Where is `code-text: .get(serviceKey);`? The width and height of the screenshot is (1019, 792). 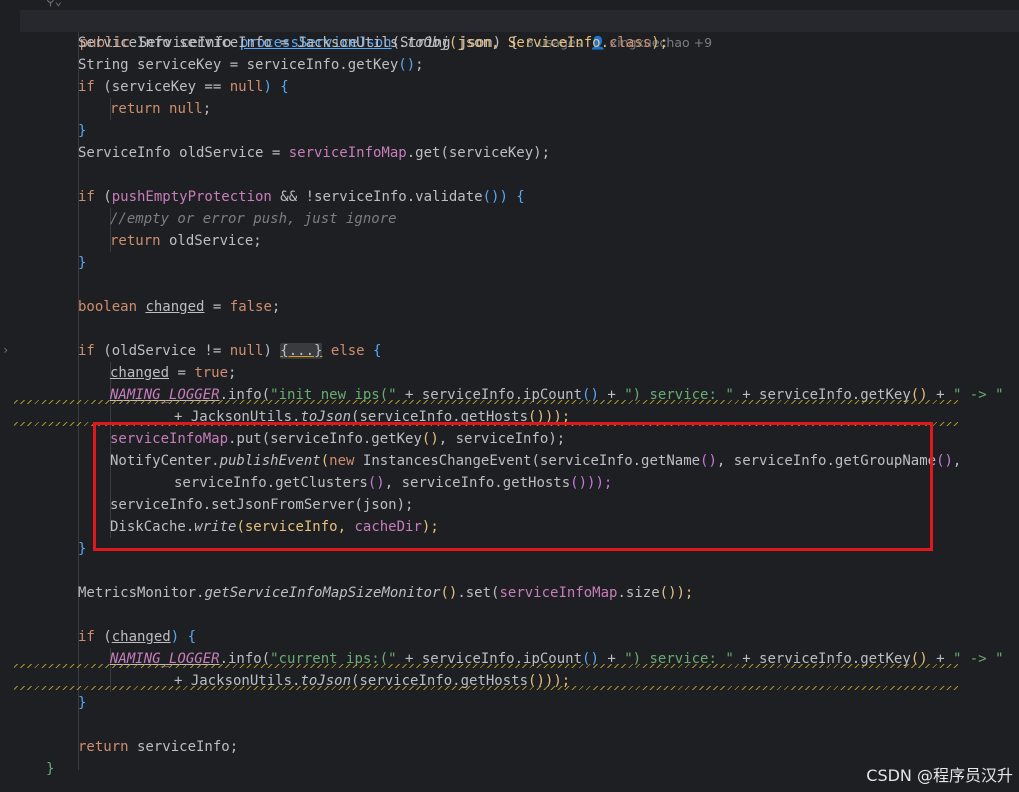
code-text: .get(serviceKey); is located at coordinates (478, 153).